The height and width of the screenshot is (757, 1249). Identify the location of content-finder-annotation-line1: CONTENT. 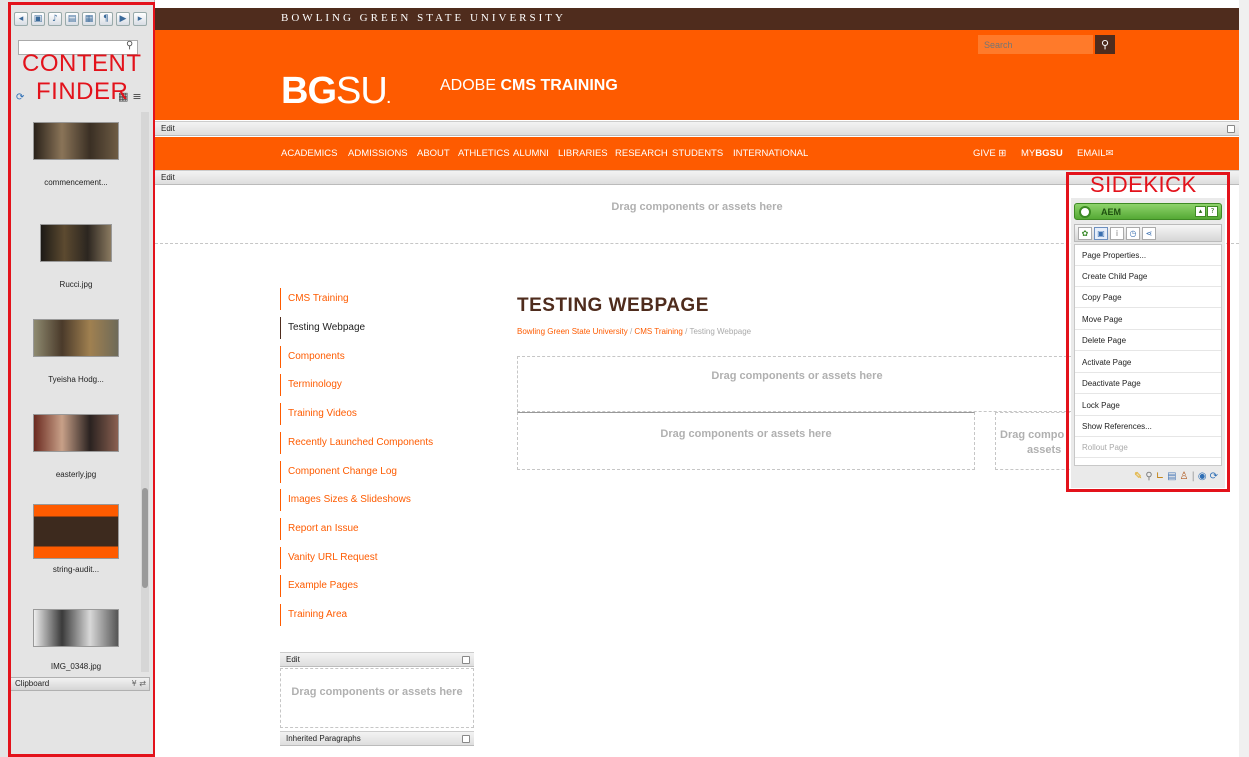
(82, 63).